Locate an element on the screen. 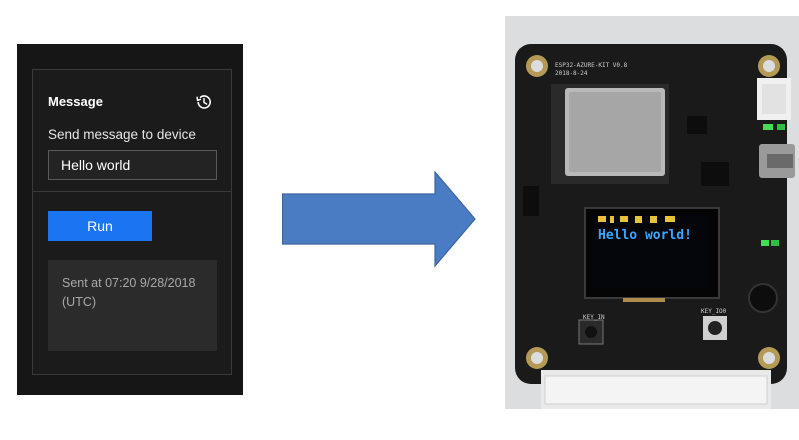 This screenshot has width=799, height=440. key-in-label: KEY_IN is located at coordinates (594, 317).